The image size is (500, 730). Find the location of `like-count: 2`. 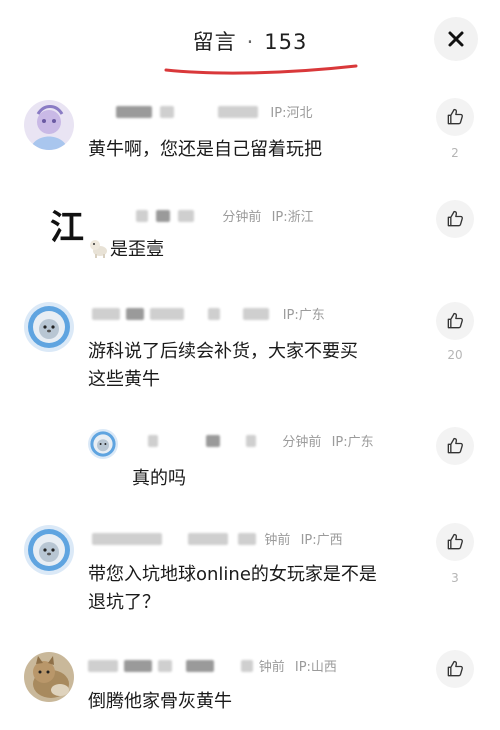

like-count: 2 is located at coordinates (455, 153).